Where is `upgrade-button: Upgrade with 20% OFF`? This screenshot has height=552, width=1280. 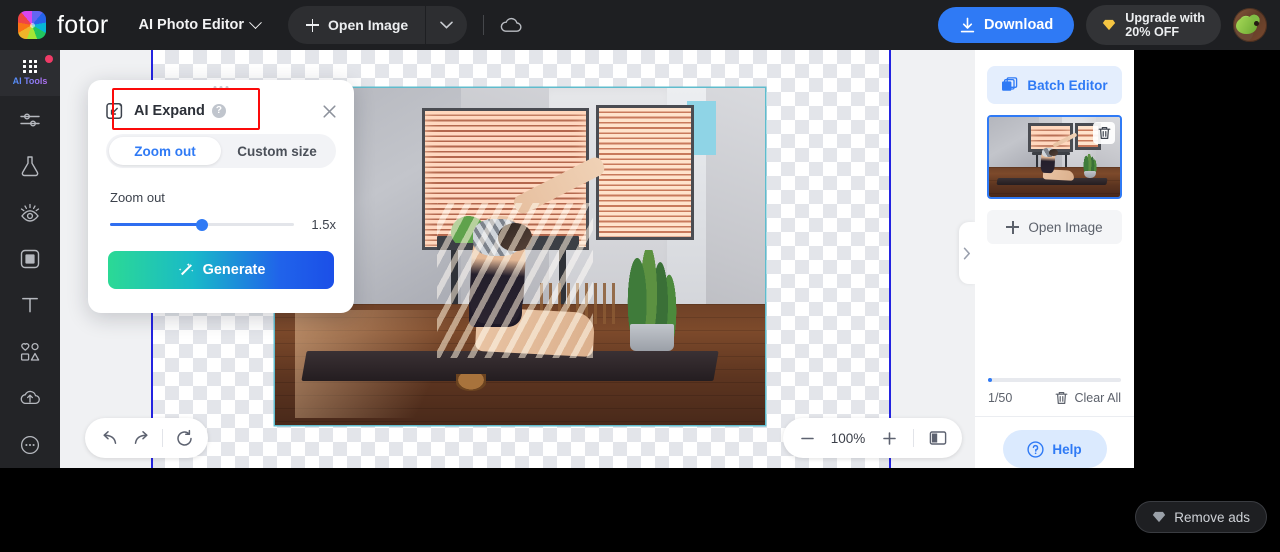 upgrade-button: Upgrade with 20% OFF is located at coordinates (1153, 25).